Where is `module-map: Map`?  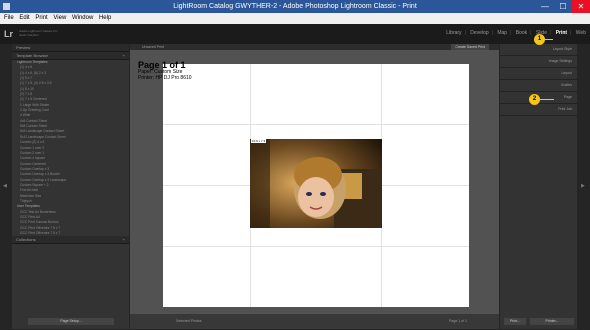
module-map: Map is located at coordinates (502, 33).